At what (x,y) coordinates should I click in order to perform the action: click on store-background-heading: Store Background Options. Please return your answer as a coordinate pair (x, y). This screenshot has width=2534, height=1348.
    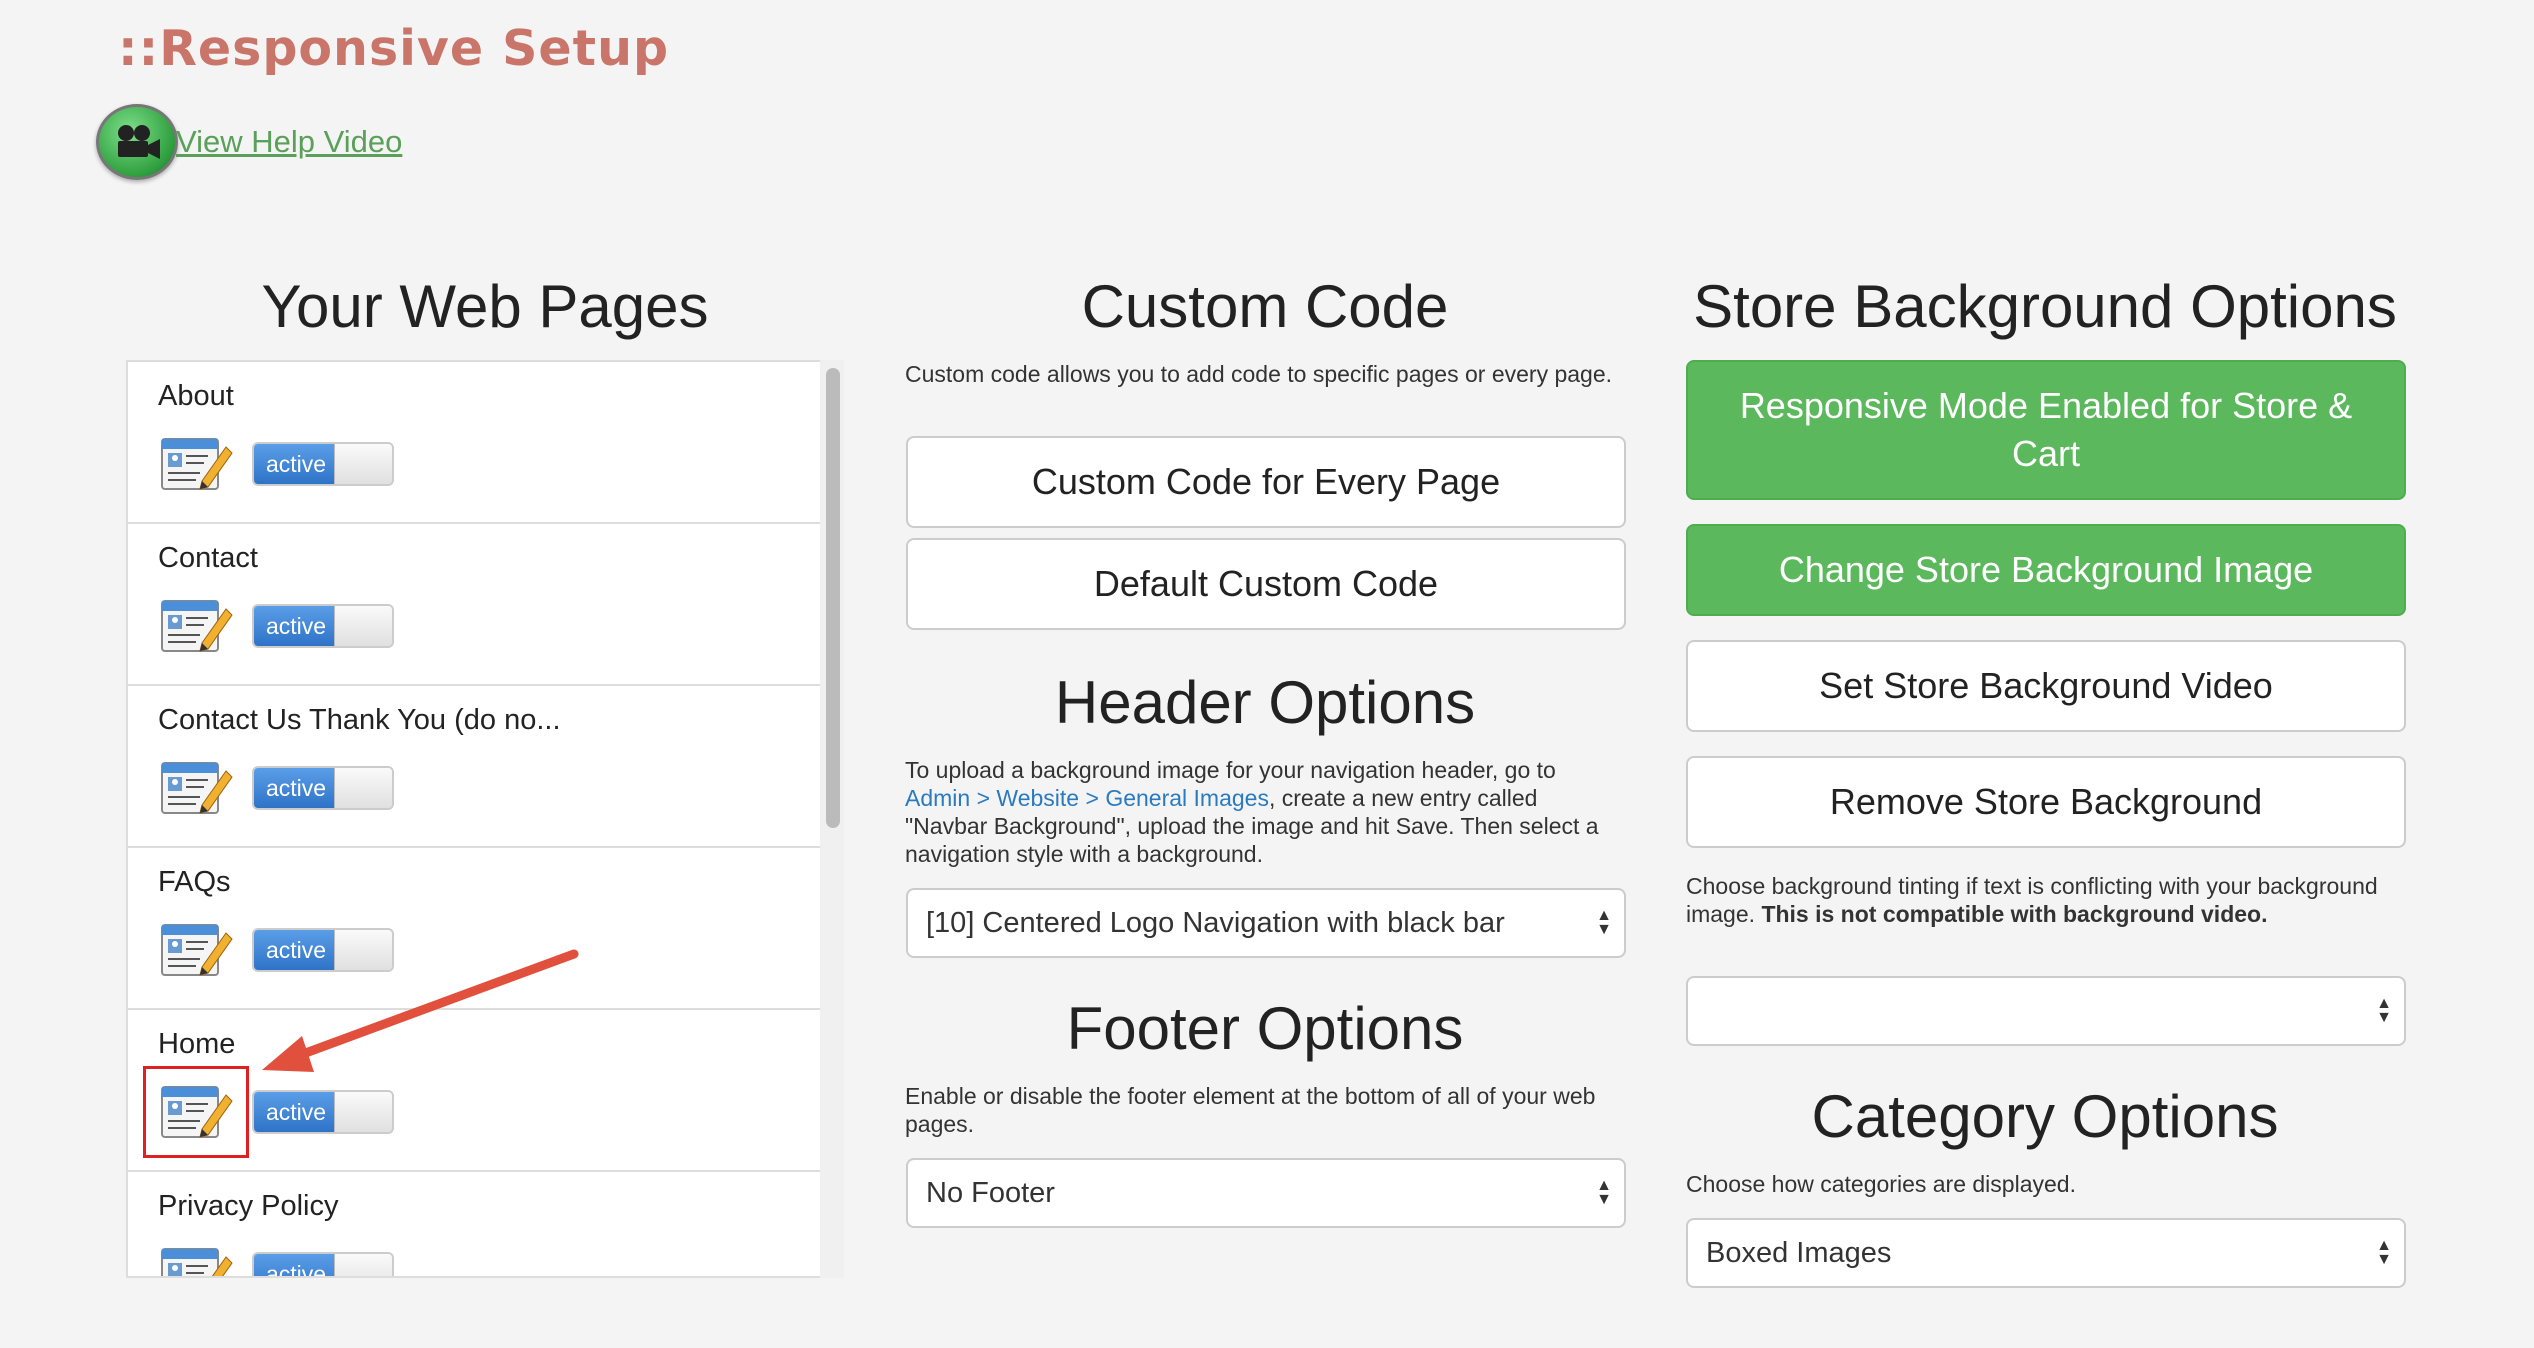
    Looking at the image, I should click on (2045, 306).